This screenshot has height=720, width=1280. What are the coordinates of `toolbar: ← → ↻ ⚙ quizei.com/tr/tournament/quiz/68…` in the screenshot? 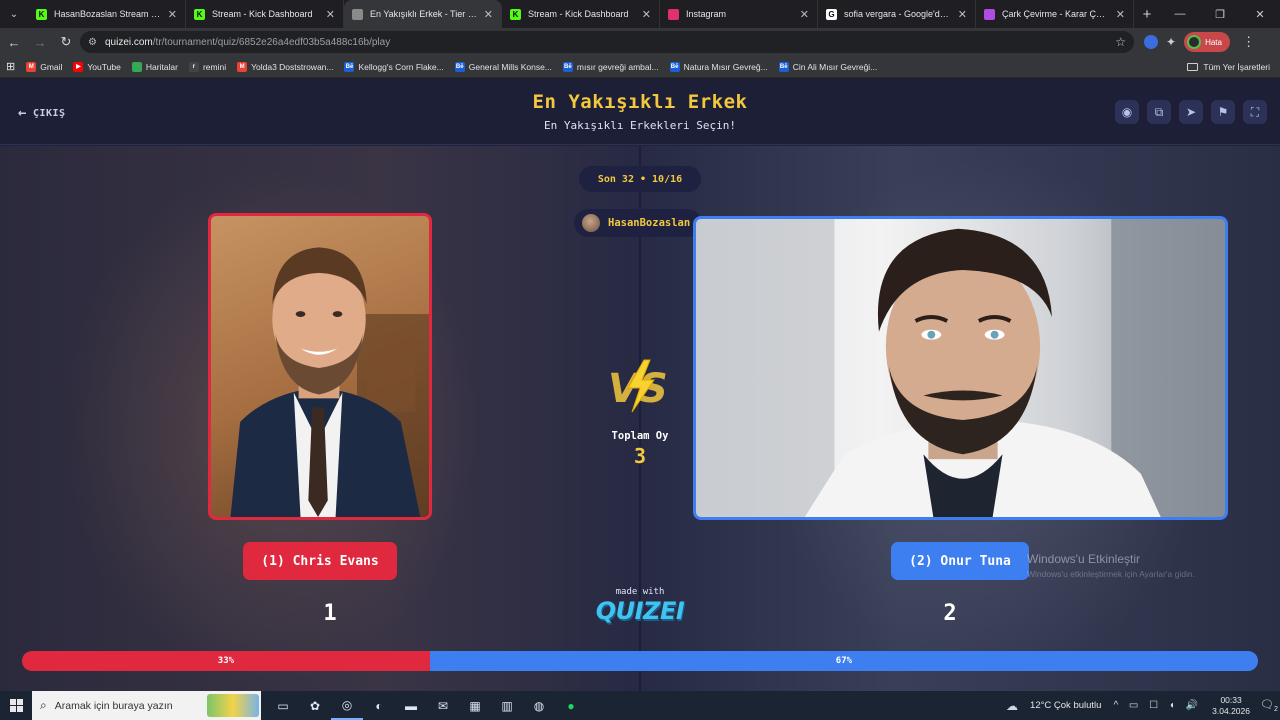 It's located at (640, 42).